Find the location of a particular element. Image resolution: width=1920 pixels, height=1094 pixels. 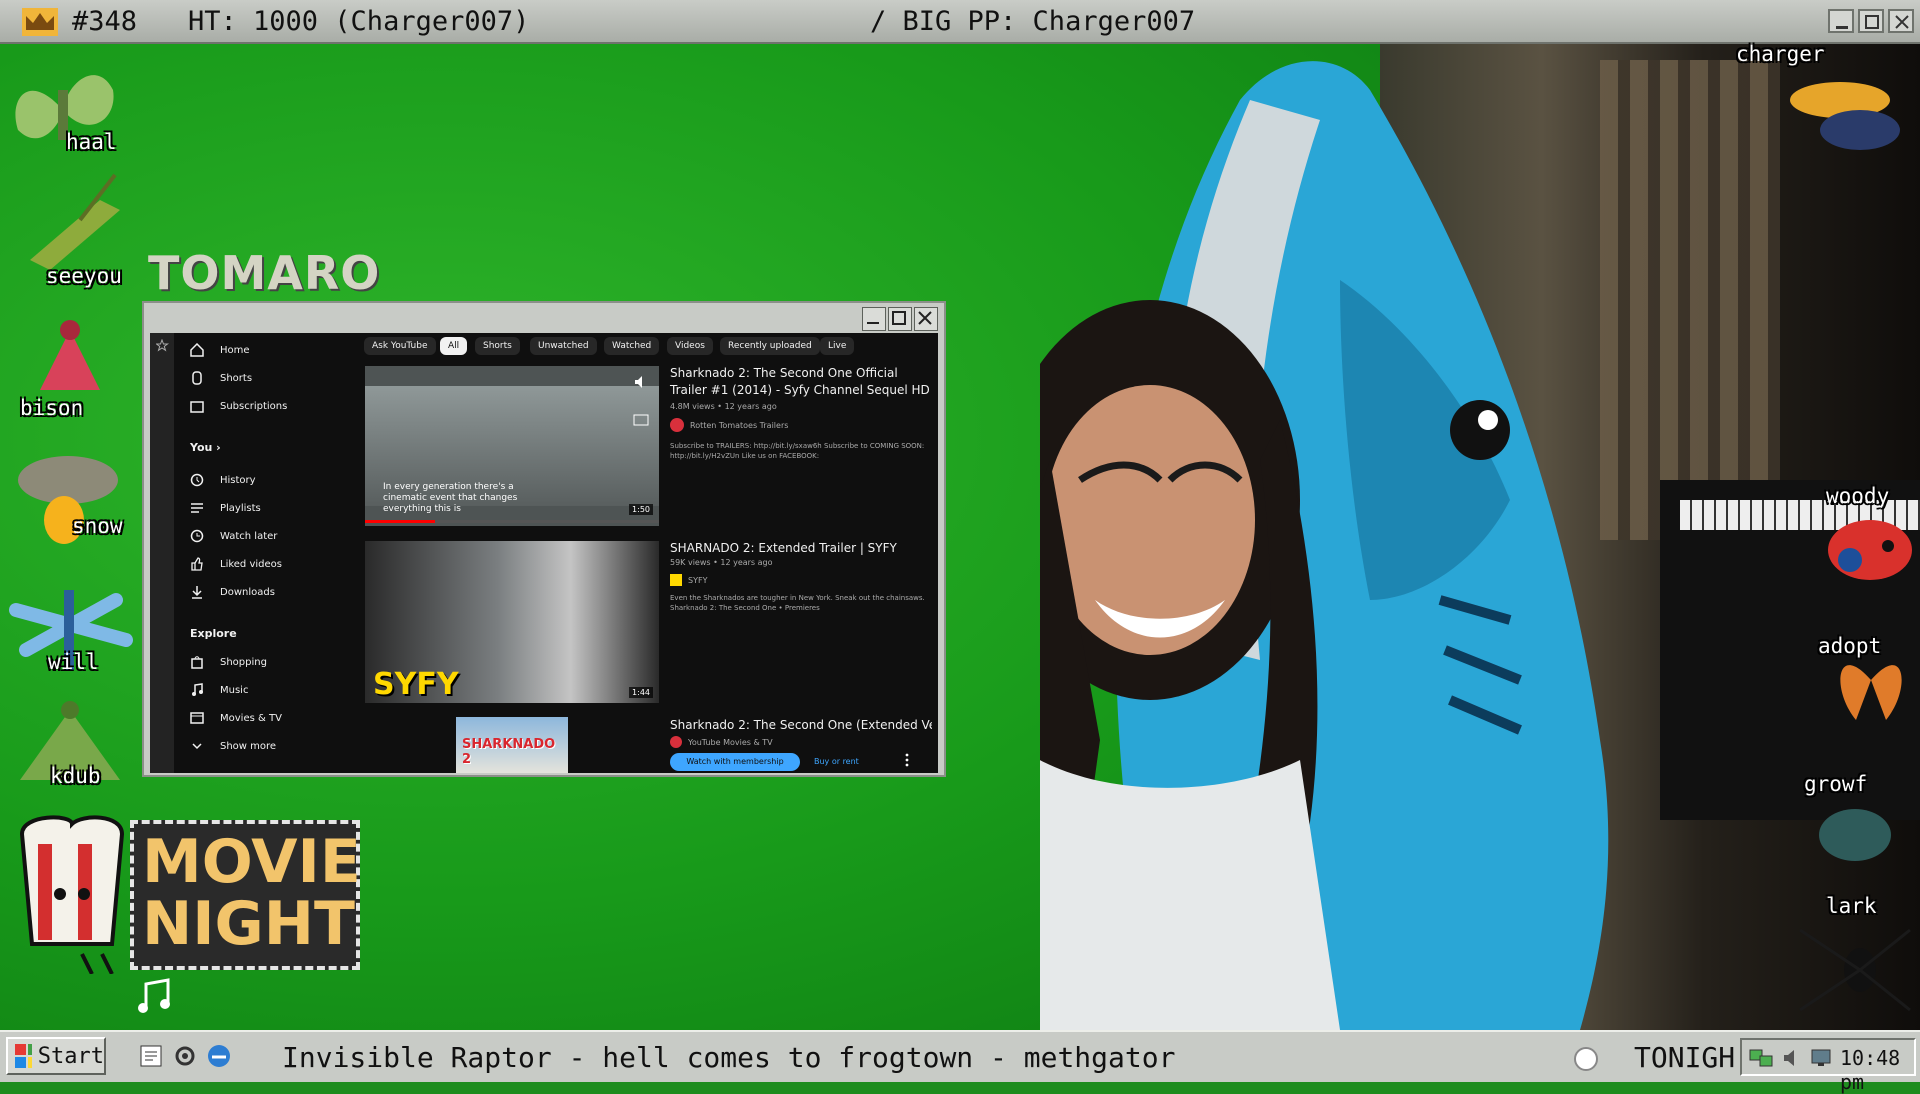

sidebar-item-shopping: Shopping is located at coordinates (228, 662).